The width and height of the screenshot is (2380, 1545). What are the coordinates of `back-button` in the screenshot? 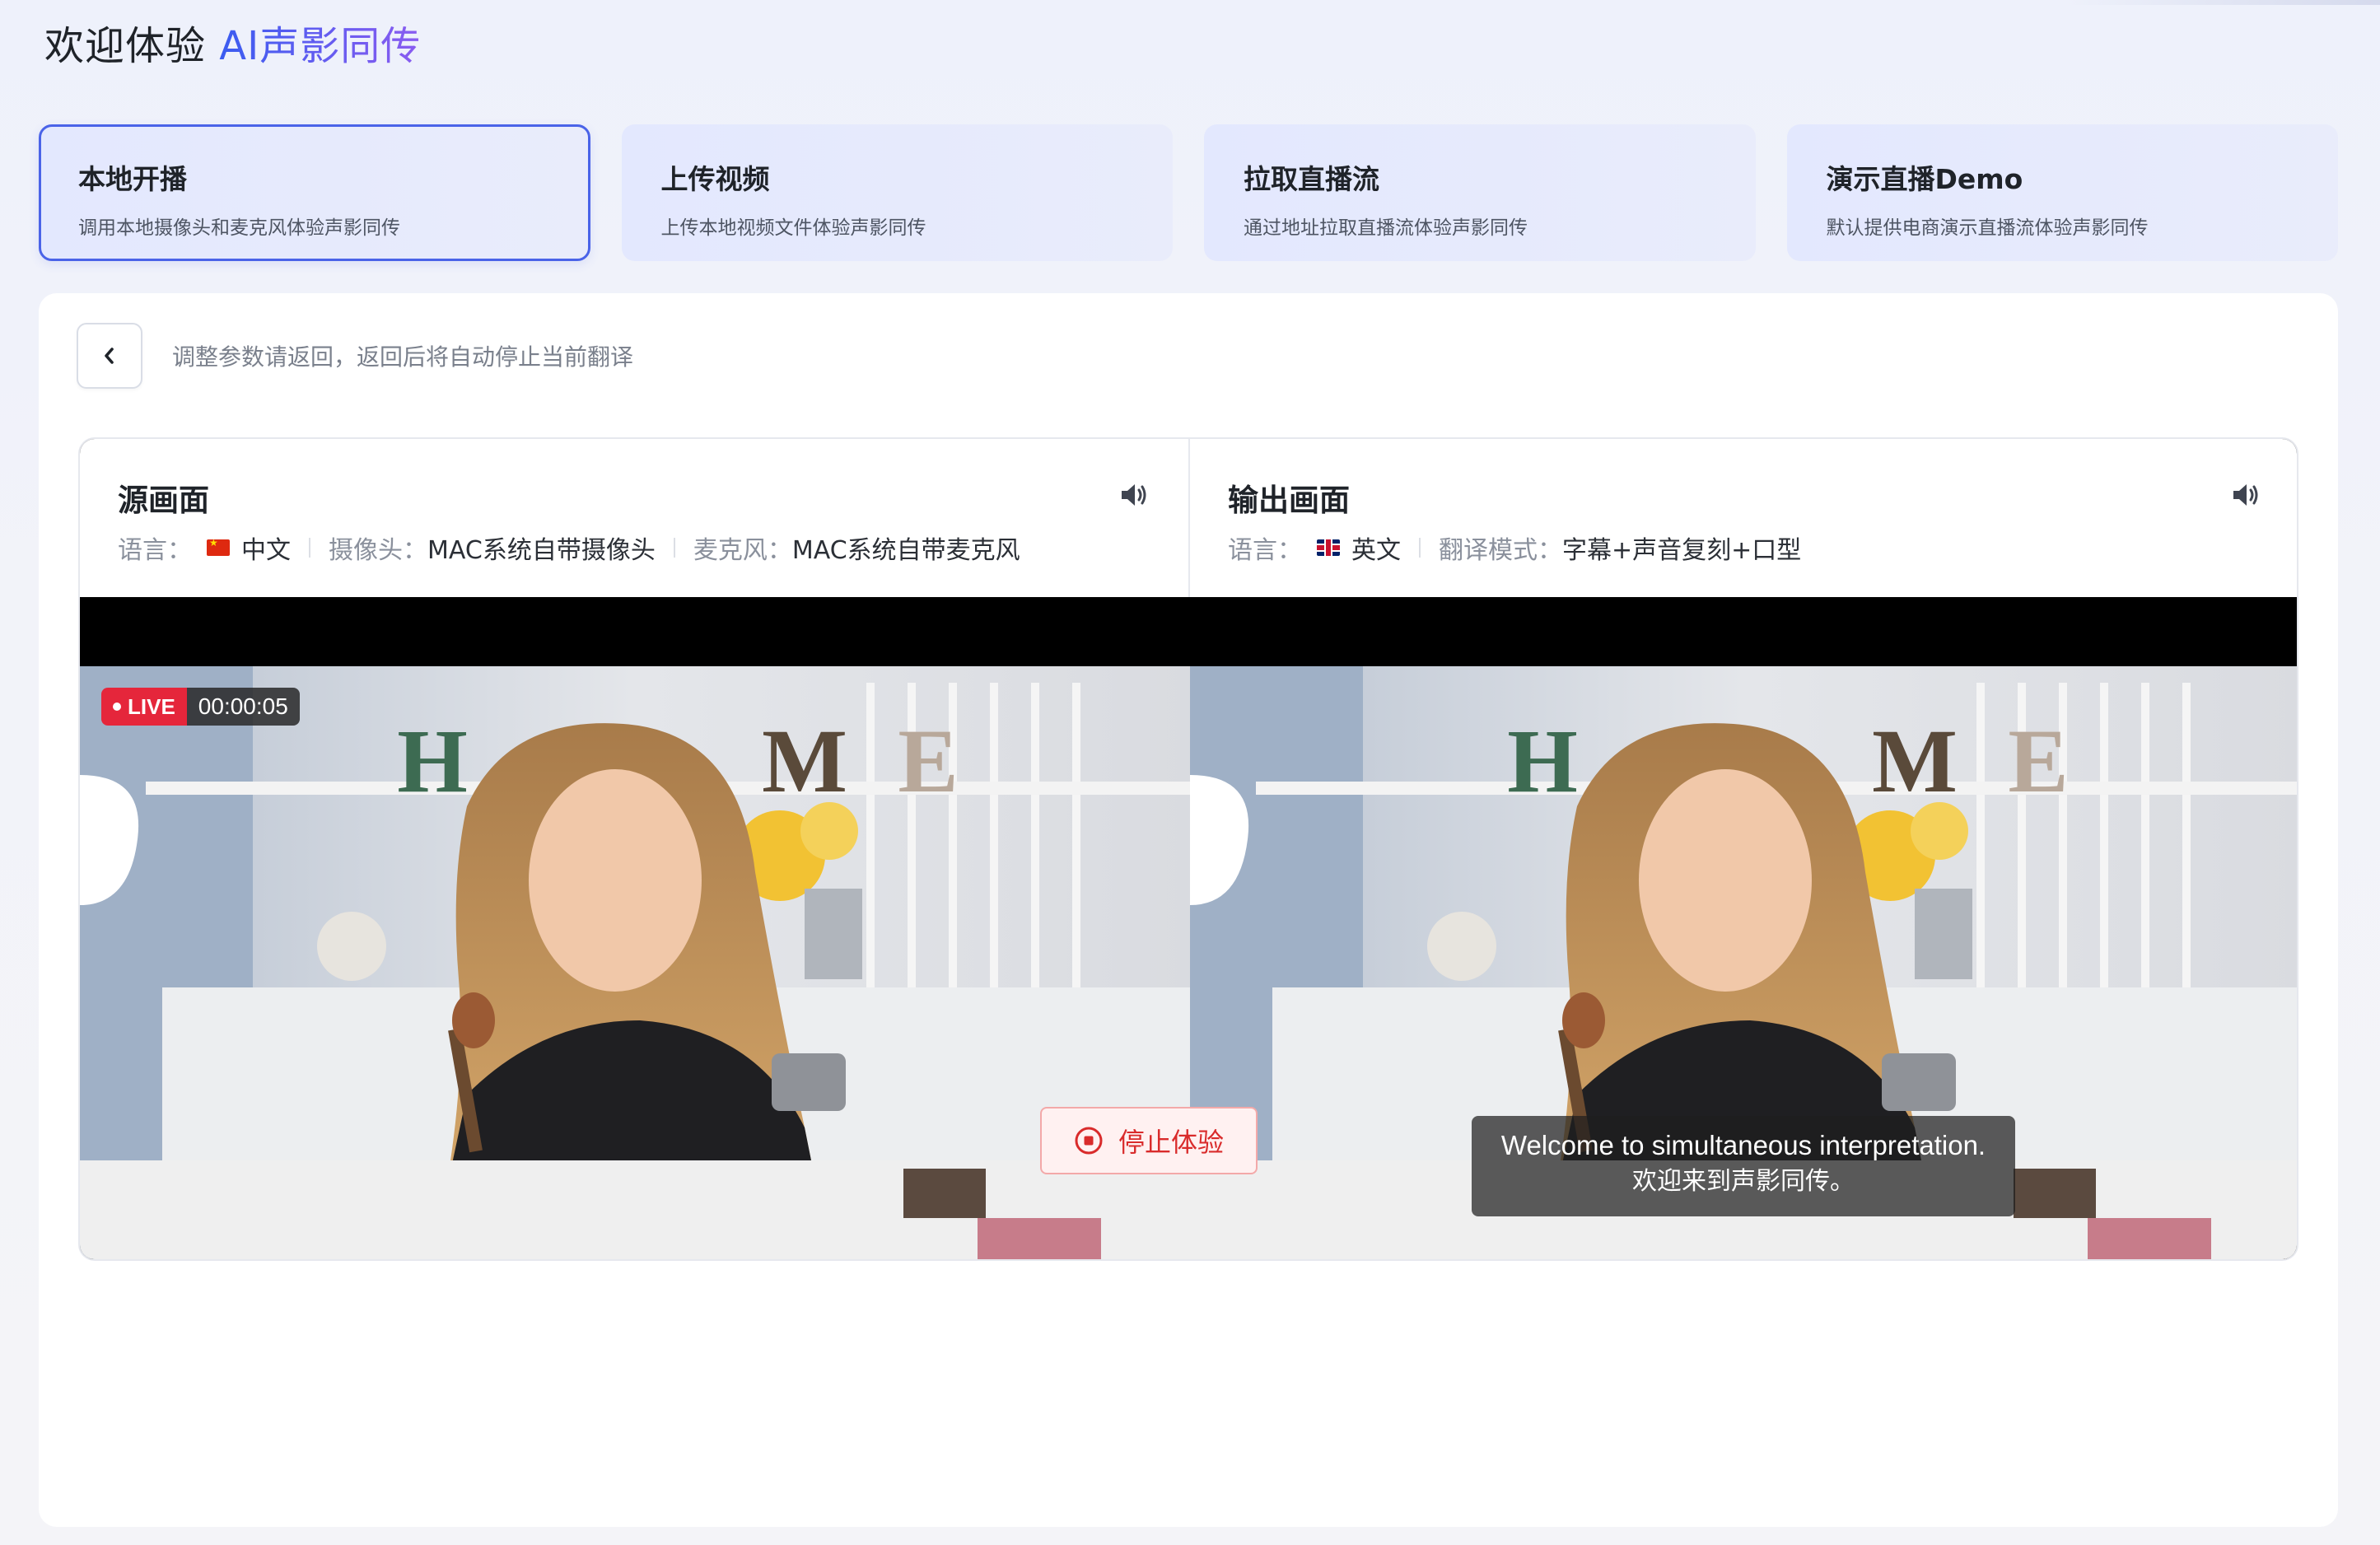 It's located at (109, 356).